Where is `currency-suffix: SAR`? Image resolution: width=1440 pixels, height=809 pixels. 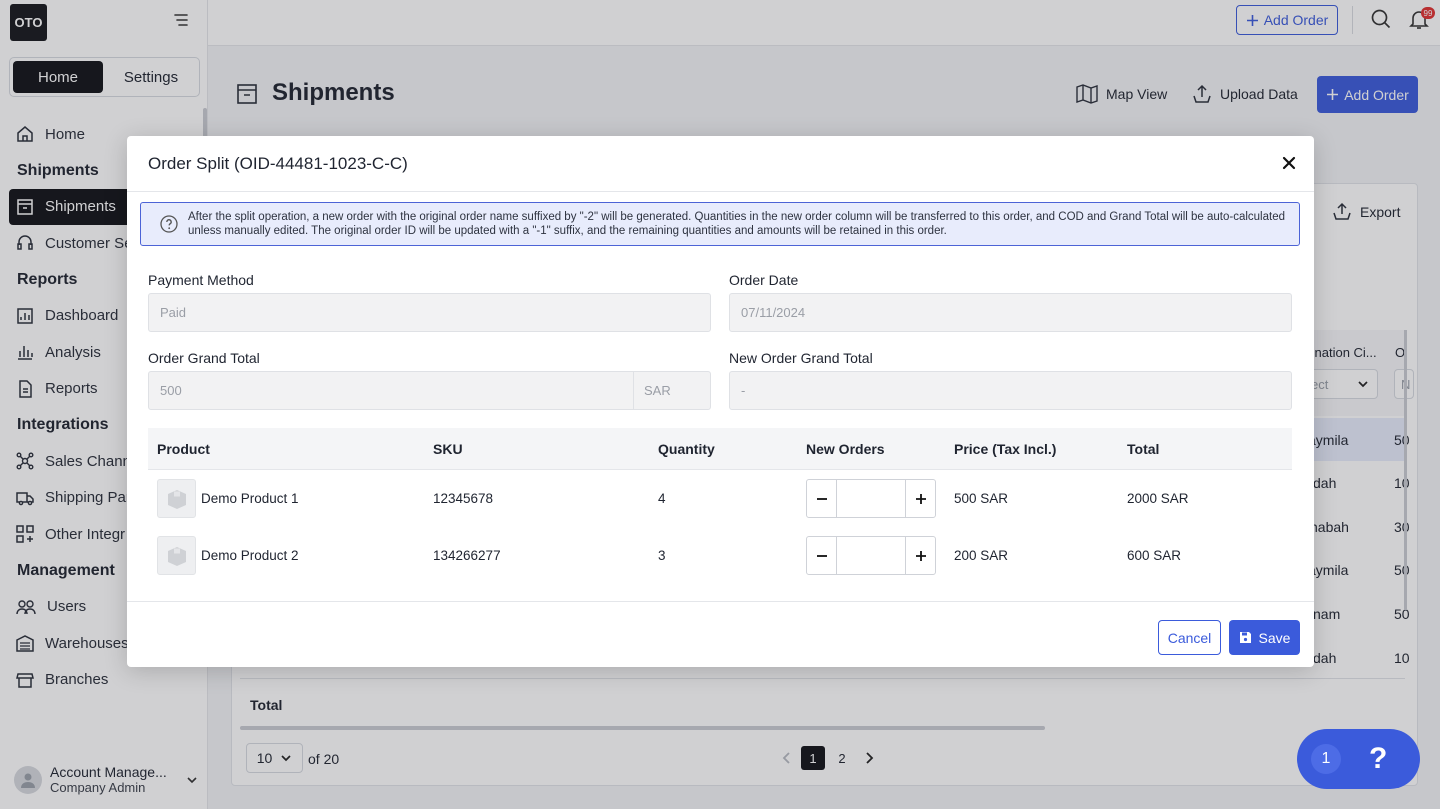 currency-suffix: SAR is located at coordinates (672, 390).